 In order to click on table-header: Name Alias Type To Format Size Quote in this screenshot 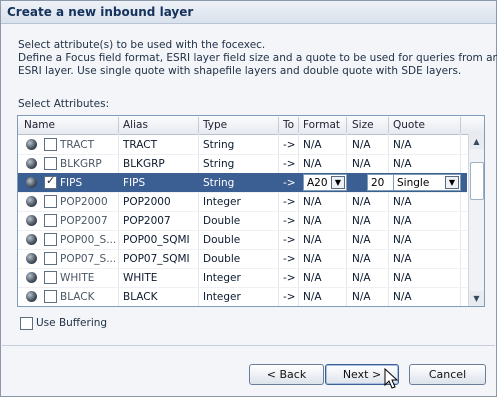, I will do `click(251, 125)`.